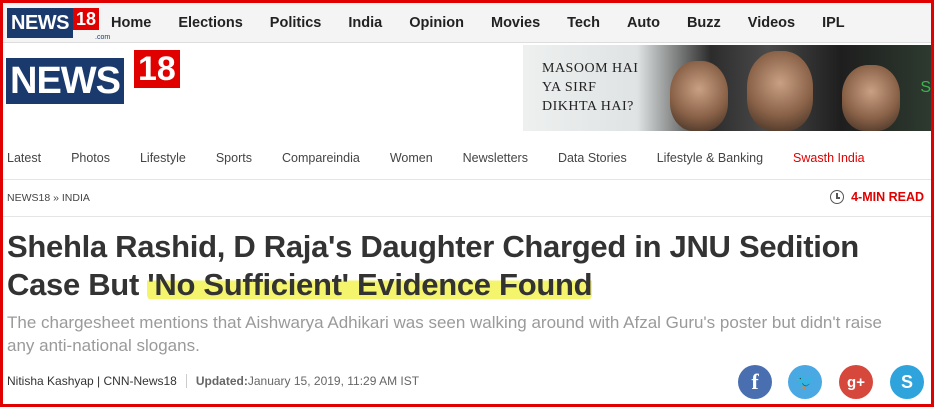 The height and width of the screenshot is (407, 934). I want to click on twitter-share-button: 🐦, so click(805, 382).